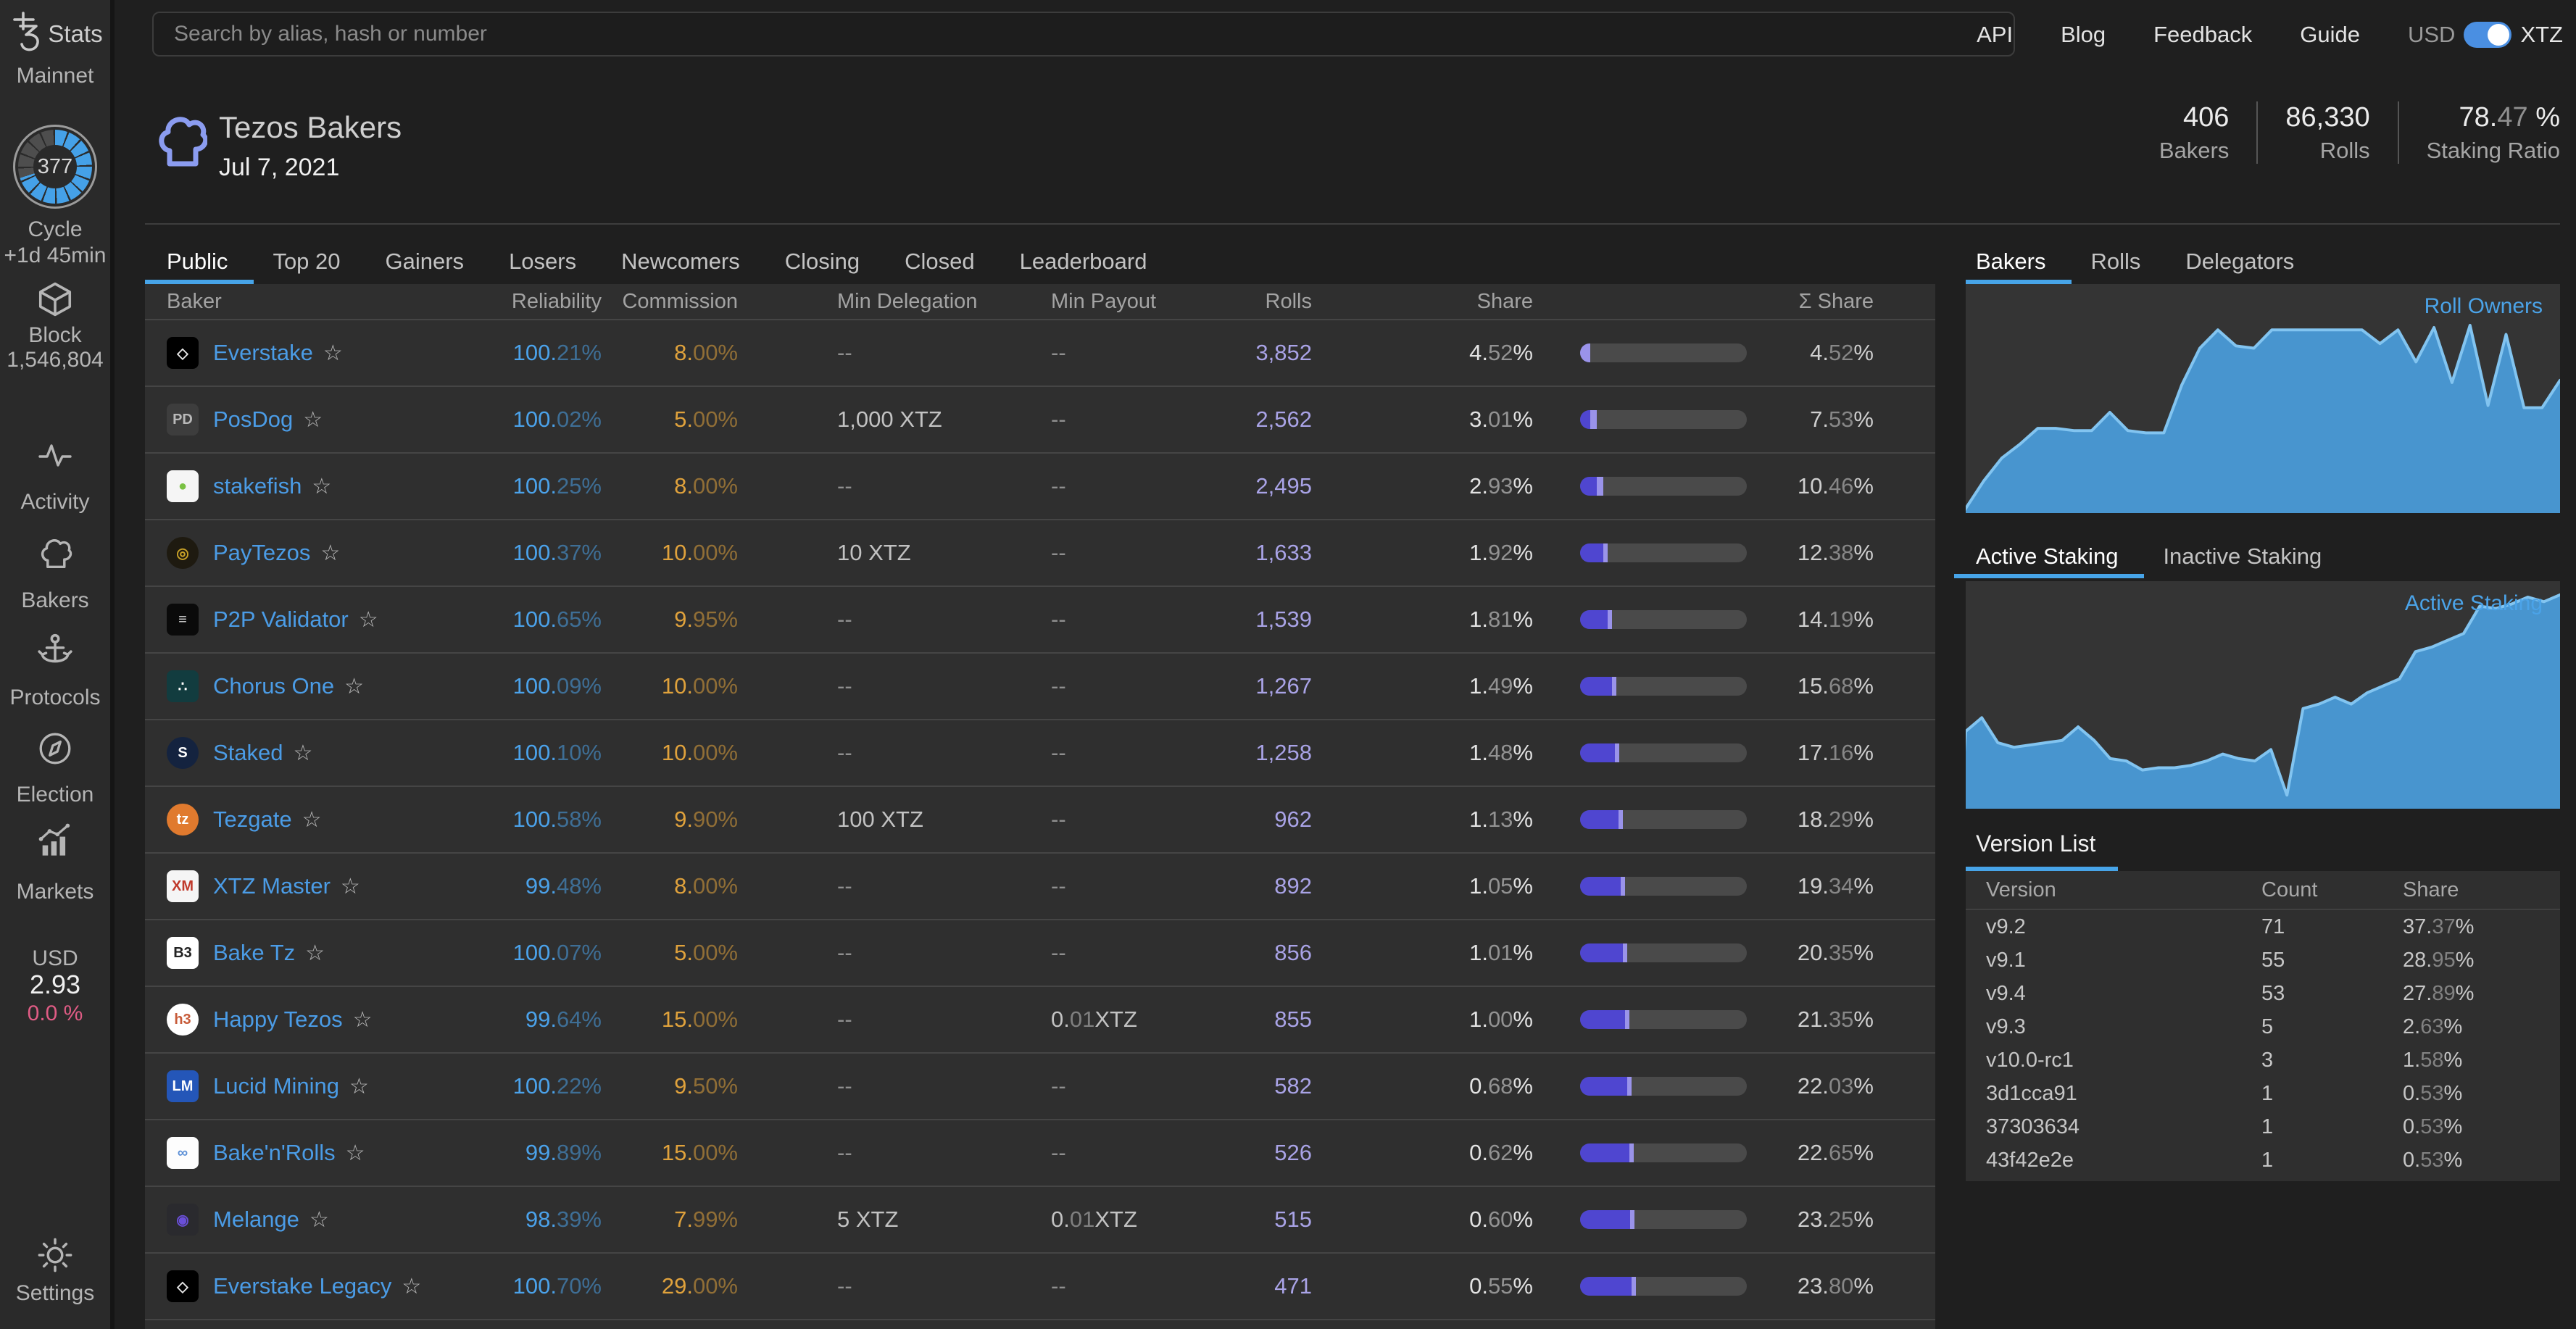  Describe the element at coordinates (1835, 886) in the screenshot. I see `cumulative-share-cell: 19. 34 %` at that location.